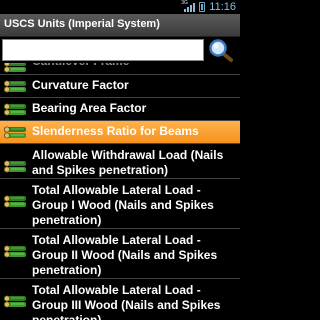 This screenshot has height=320, width=320. Describe the element at coordinates (80, 66) in the screenshot. I see `list-item-label: Cantilever Frame` at that location.